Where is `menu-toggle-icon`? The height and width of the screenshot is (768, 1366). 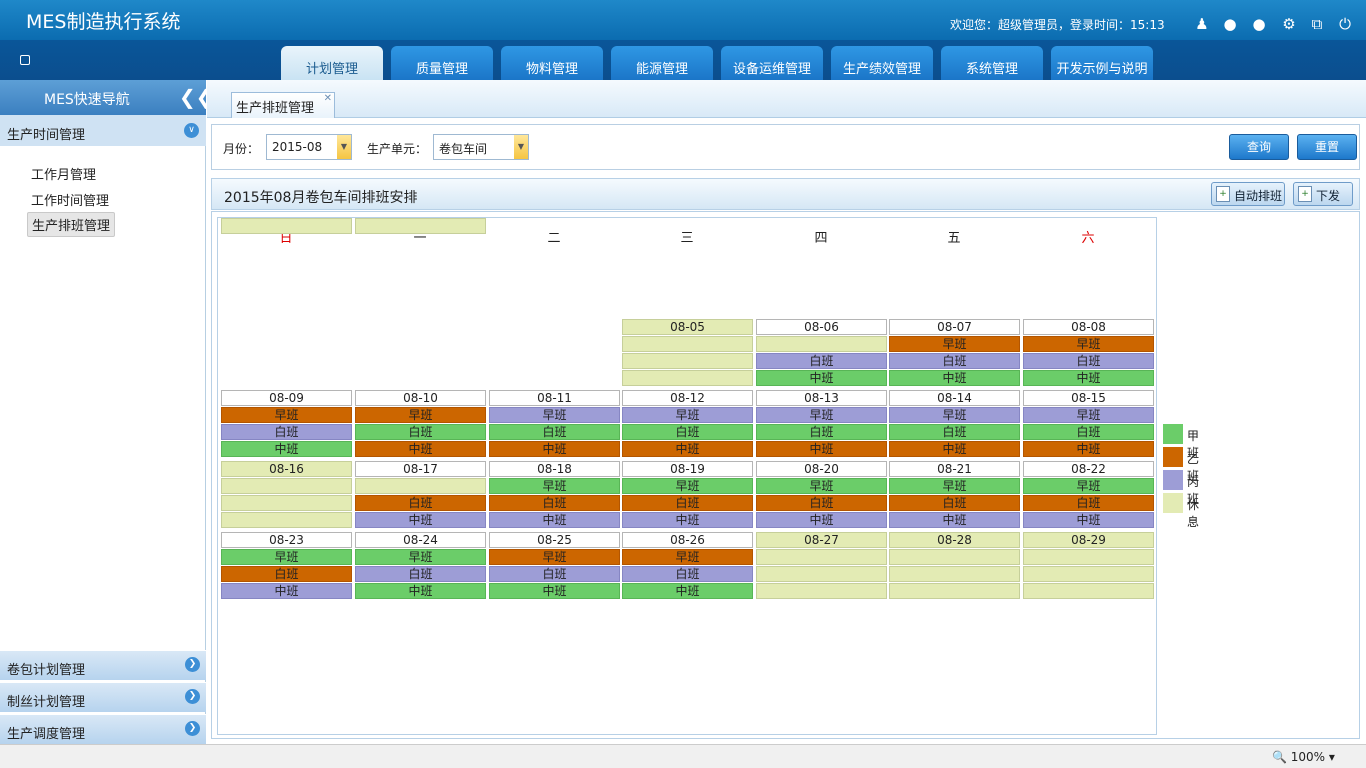 menu-toggle-icon is located at coordinates (25, 60).